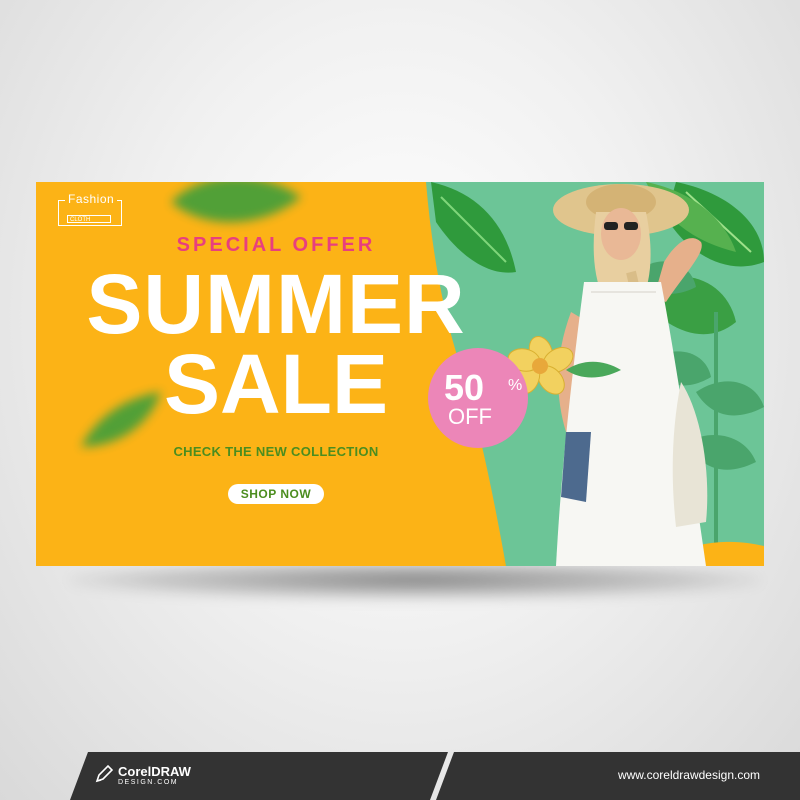  Describe the element at coordinates (415, 580) in the screenshot. I see `banner-shadow` at that location.